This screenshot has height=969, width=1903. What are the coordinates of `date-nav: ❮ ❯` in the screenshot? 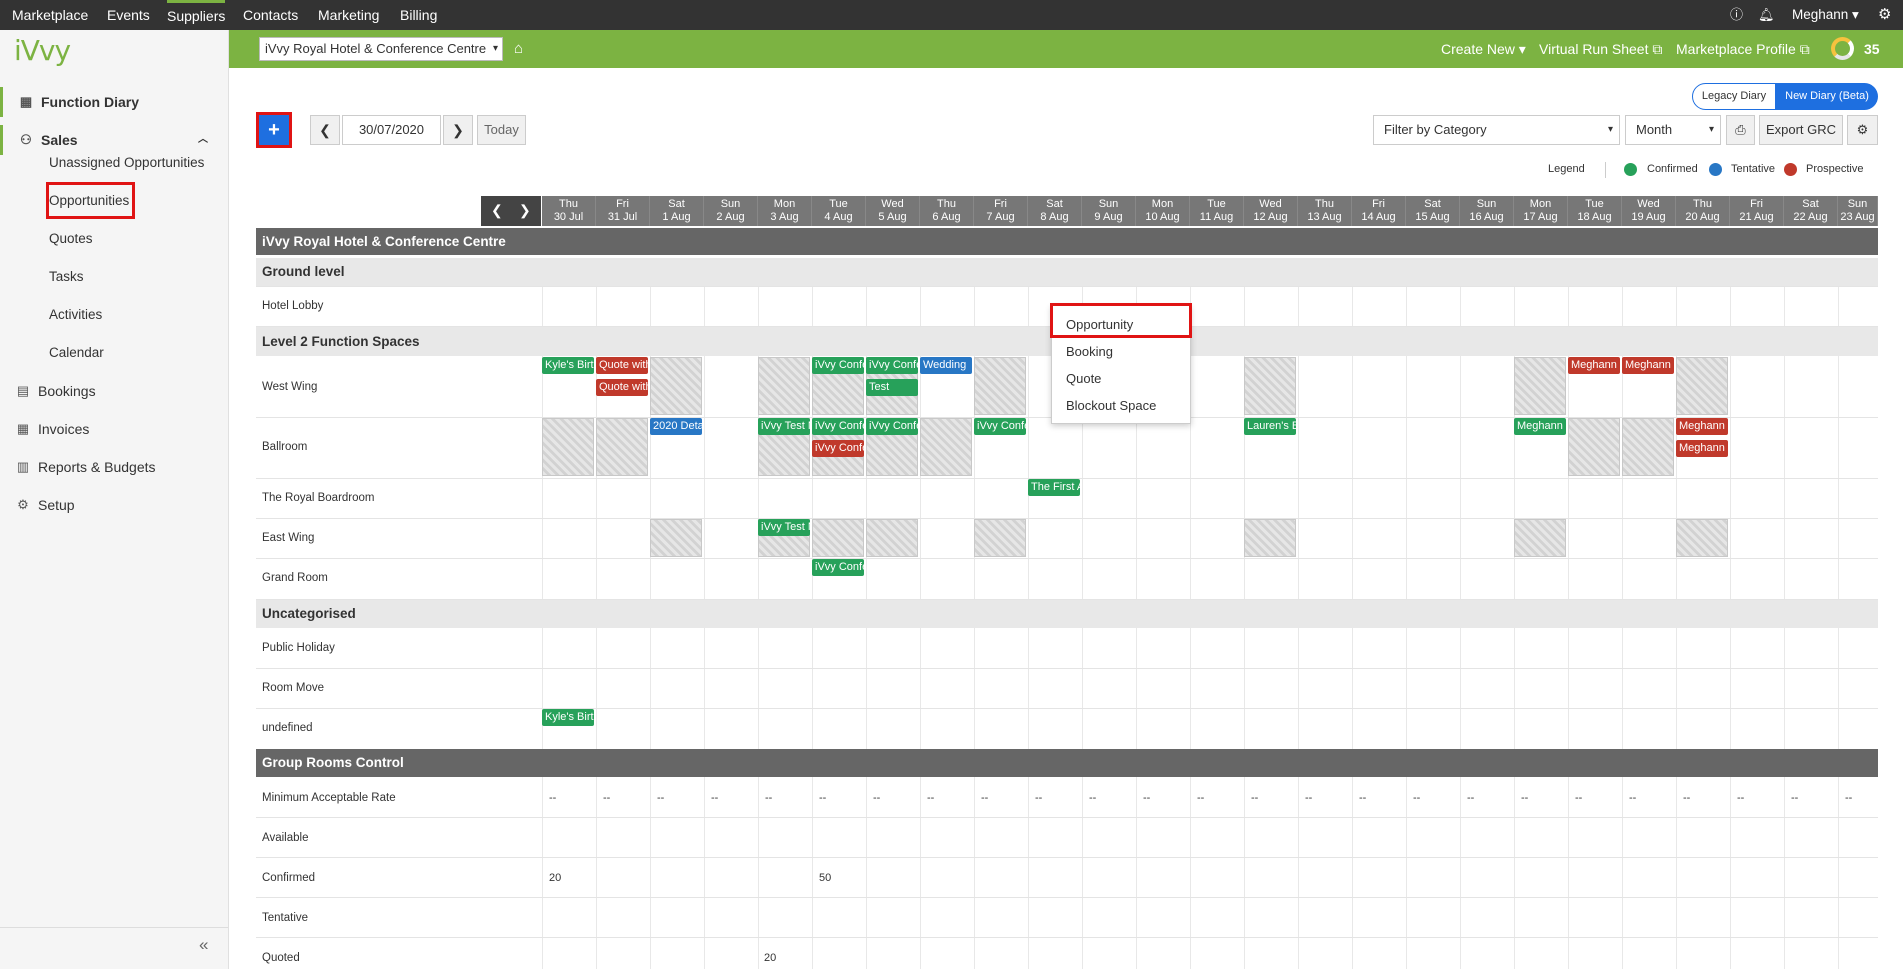 It's located at (511, 211).